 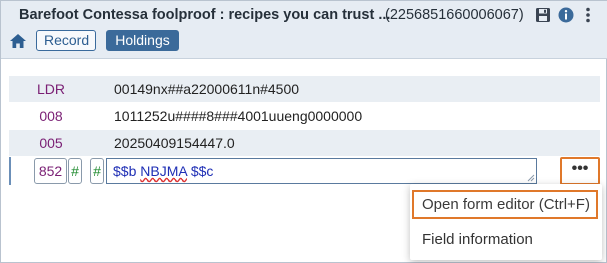 I want to click on field-tag: LDR, so click(x=51, y=89).